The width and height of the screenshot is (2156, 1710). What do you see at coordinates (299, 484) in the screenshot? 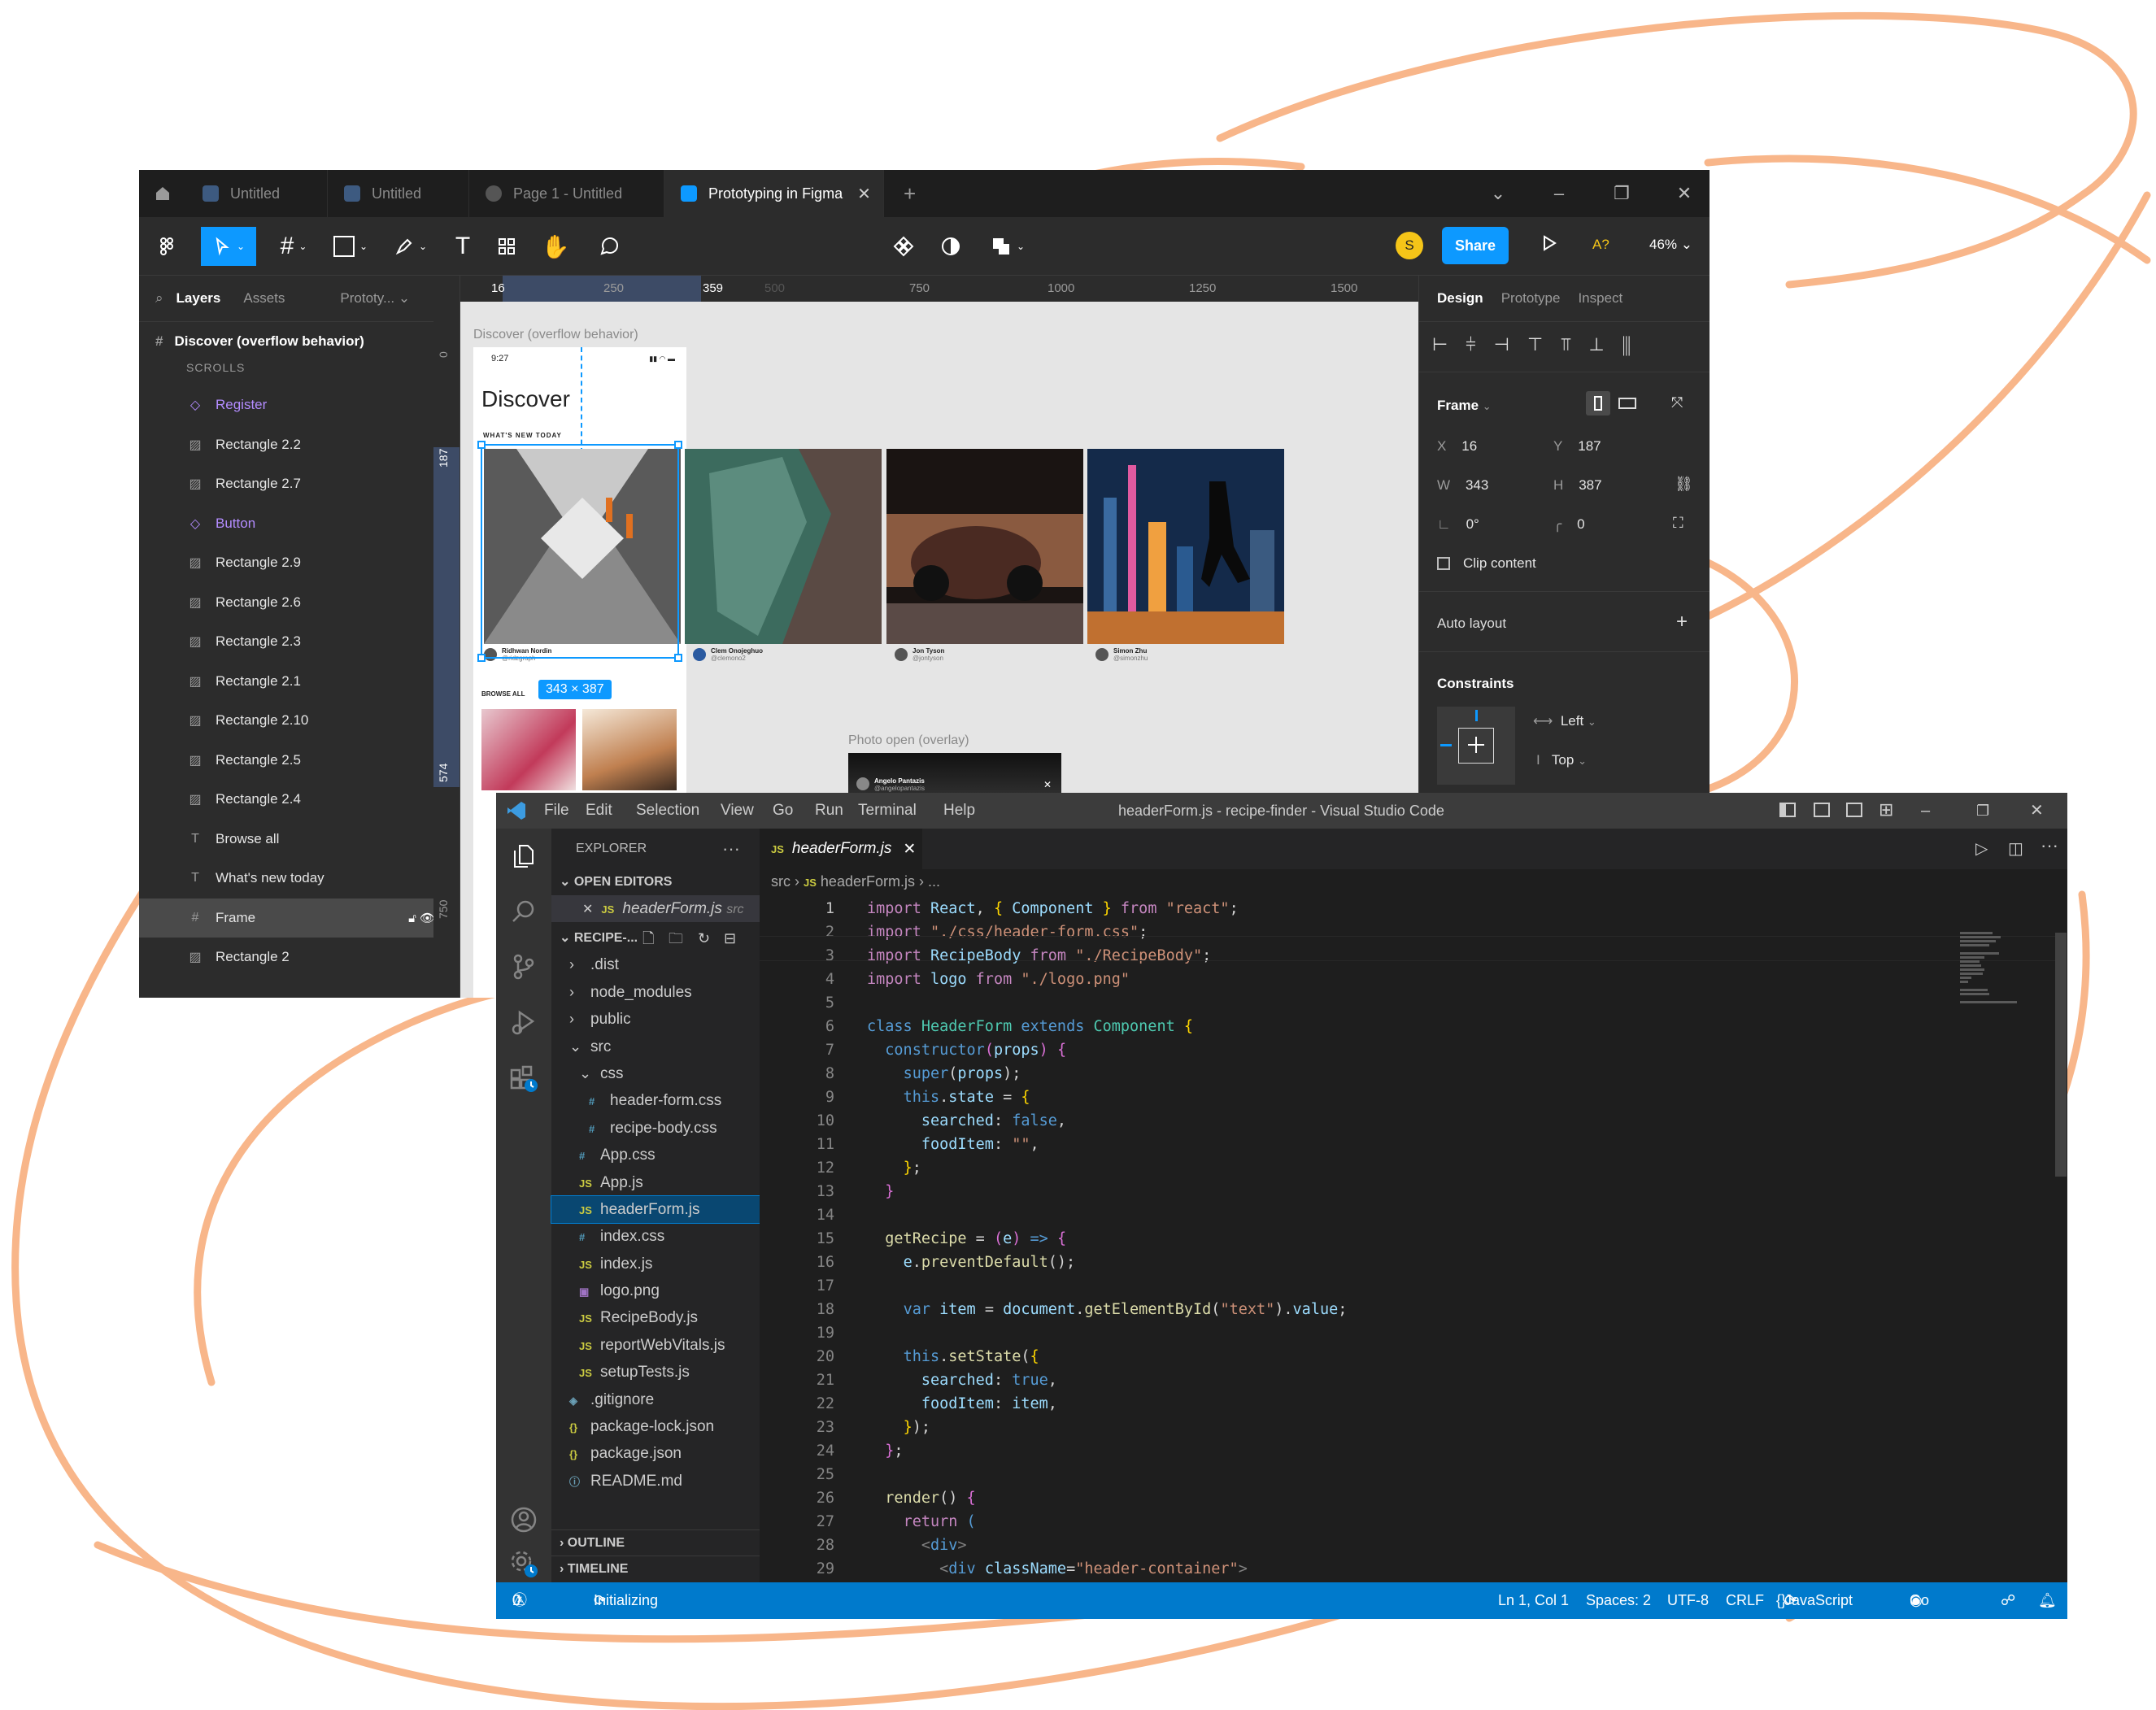
I see `layer-item: ▨ Rectangle 2.7` at bounding box center [299, 484].